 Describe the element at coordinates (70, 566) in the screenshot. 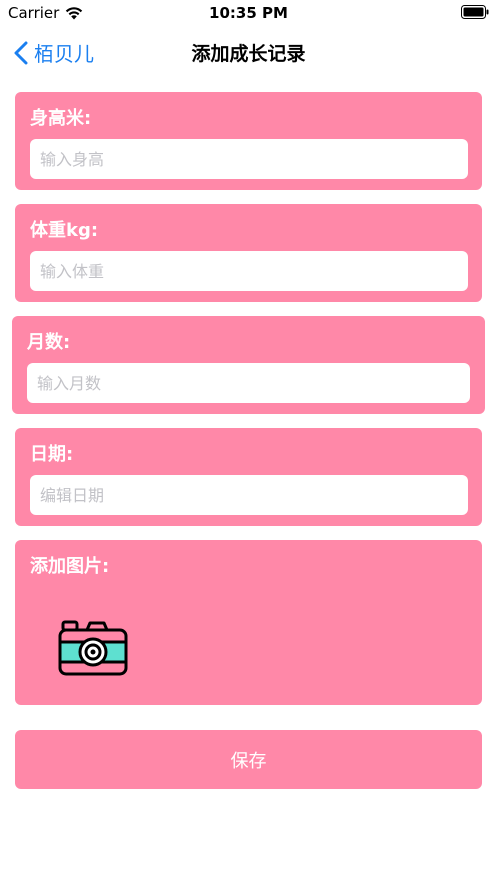

I see `image-label: 添加图片:` at that location.